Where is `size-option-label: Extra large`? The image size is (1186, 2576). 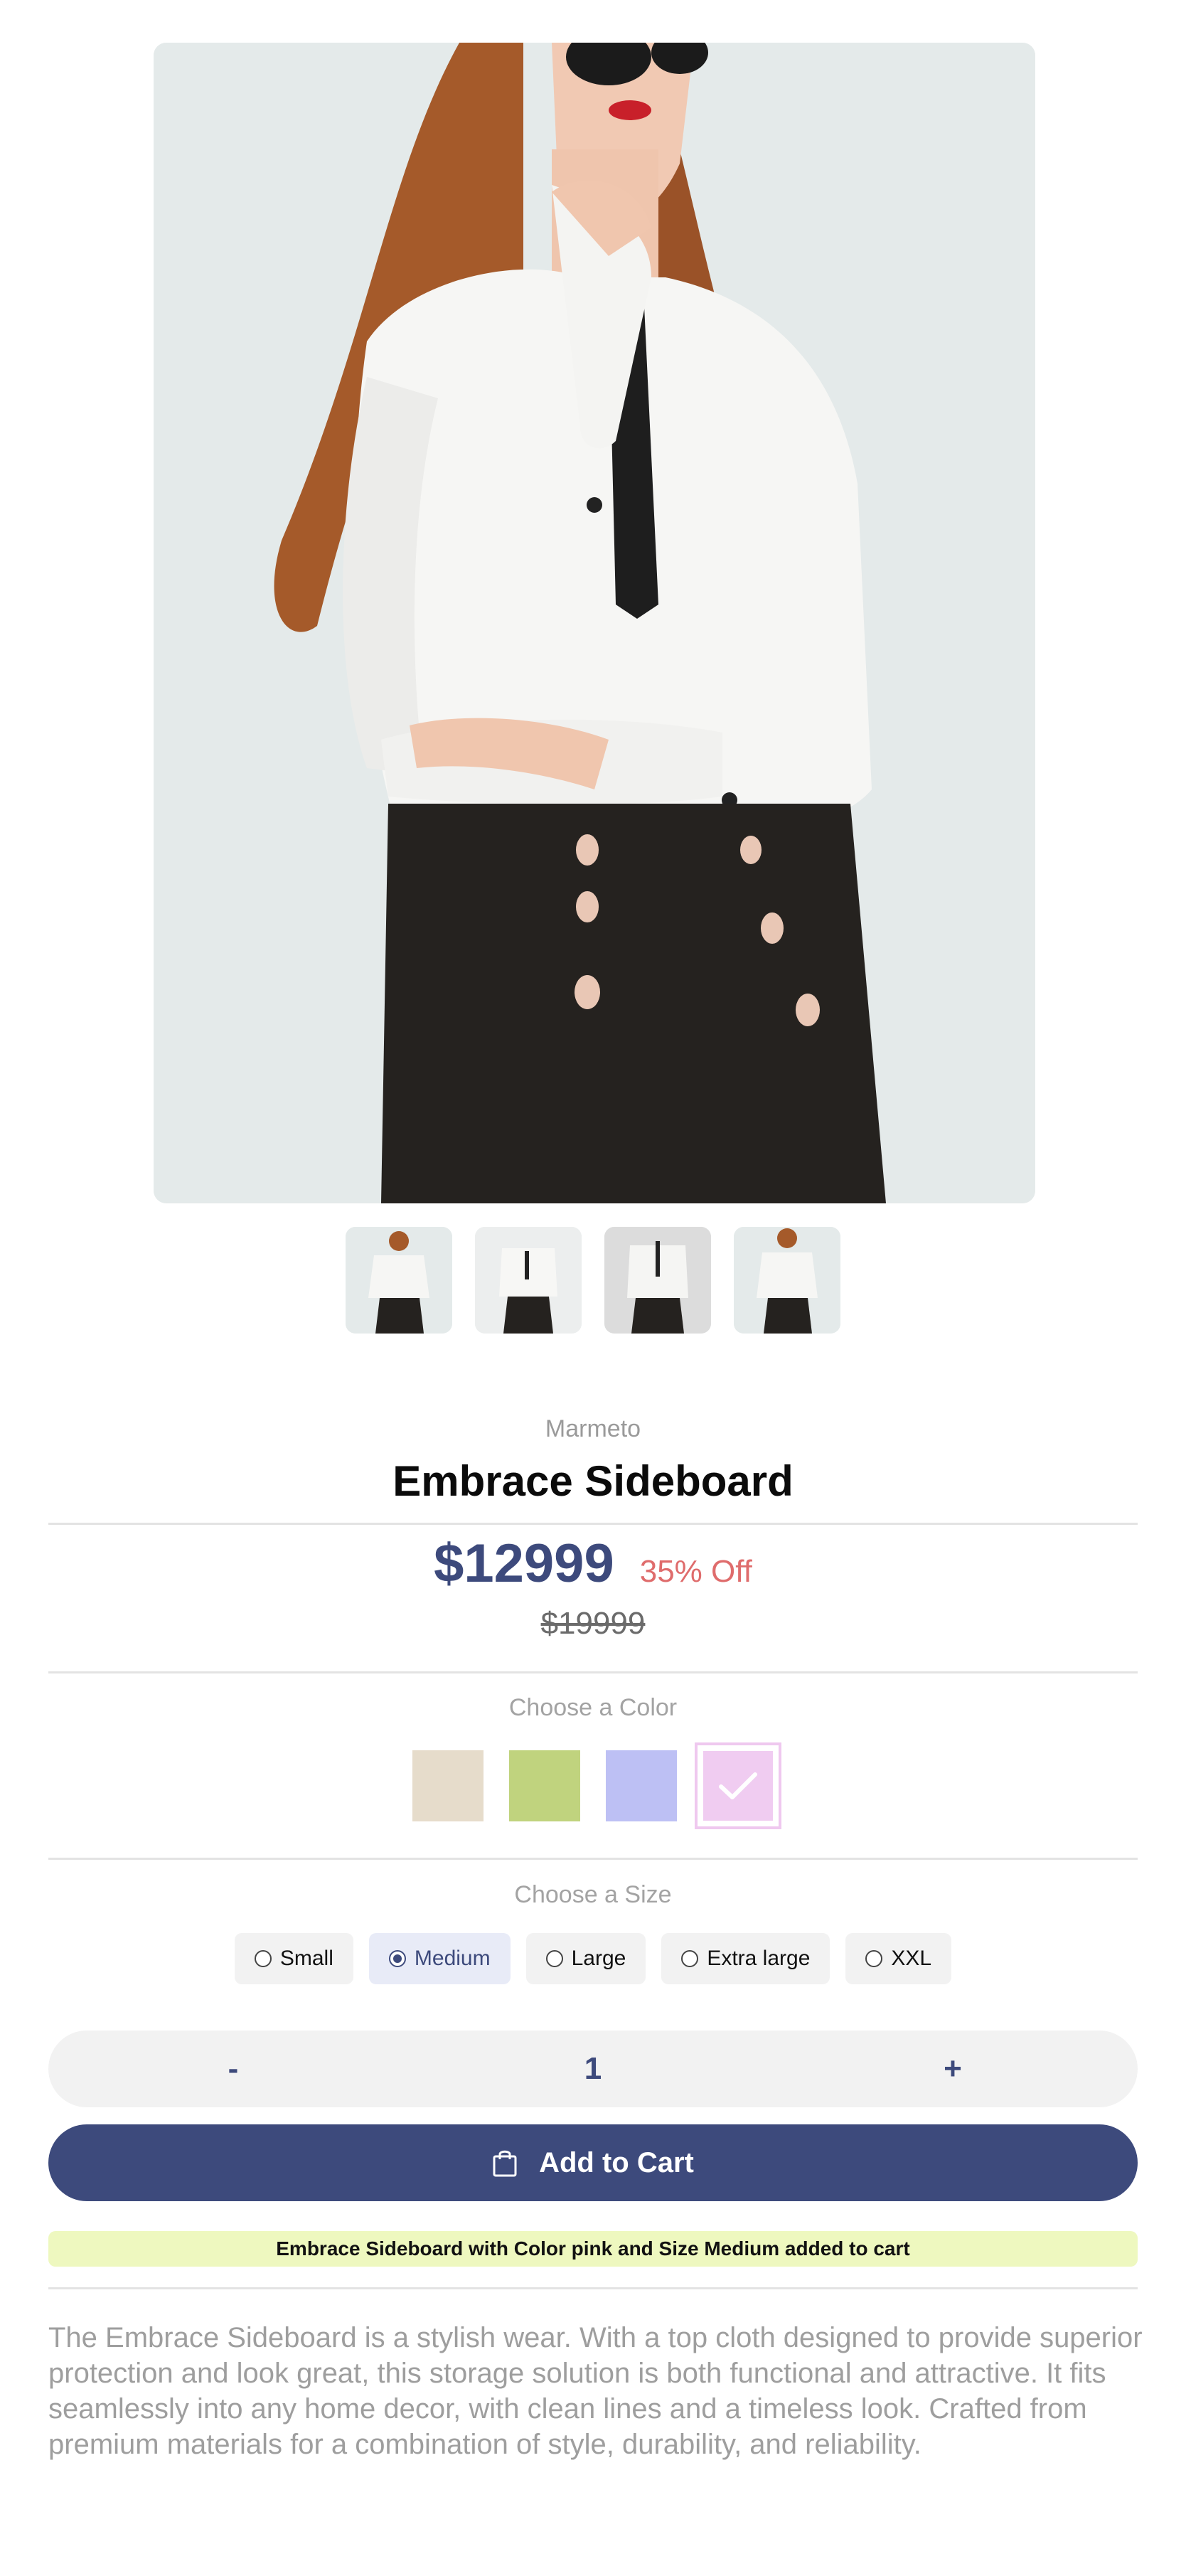 size-option-label: Extra large is located at coordinates (759, 1958).